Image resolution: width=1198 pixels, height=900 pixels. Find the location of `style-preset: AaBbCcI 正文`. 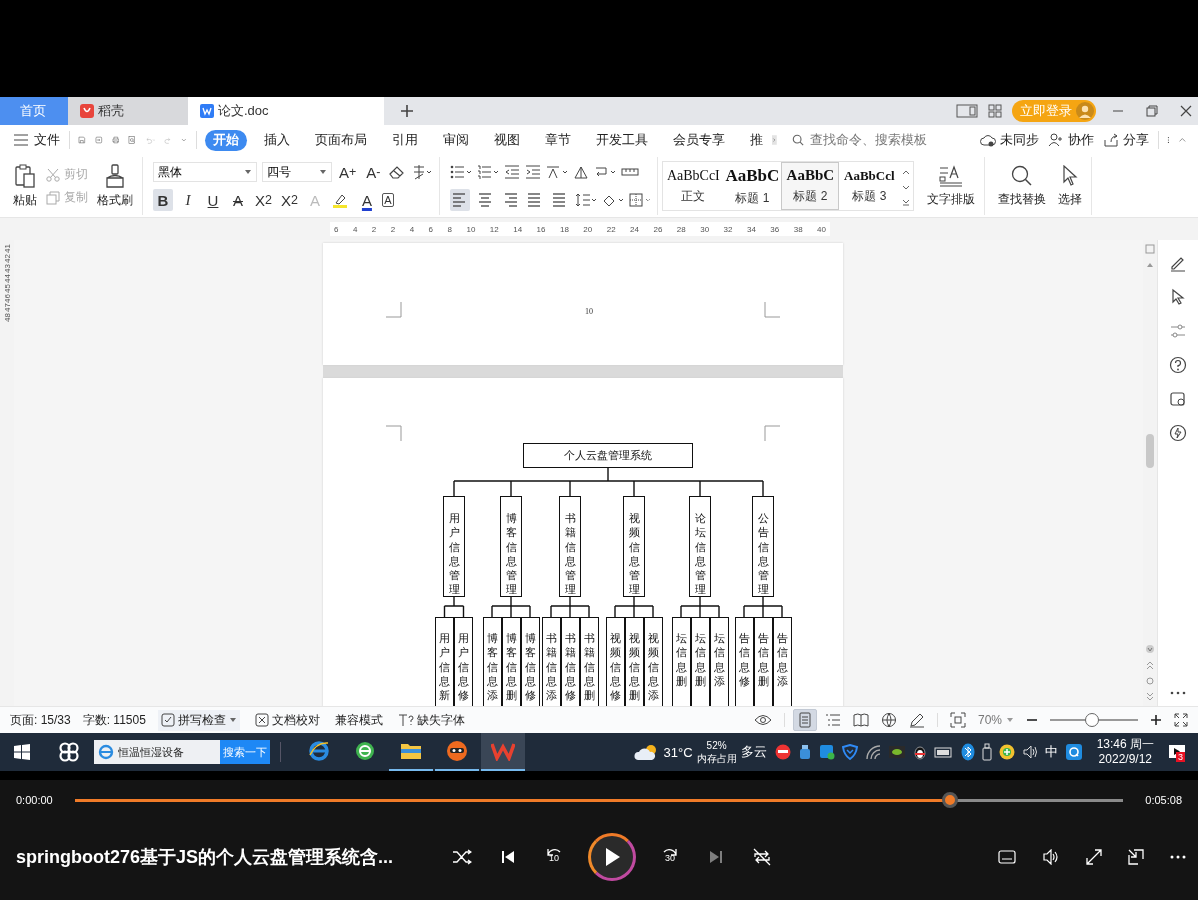

style-preset: AaBbCcI 正文 is located at coordinates (693, 186).